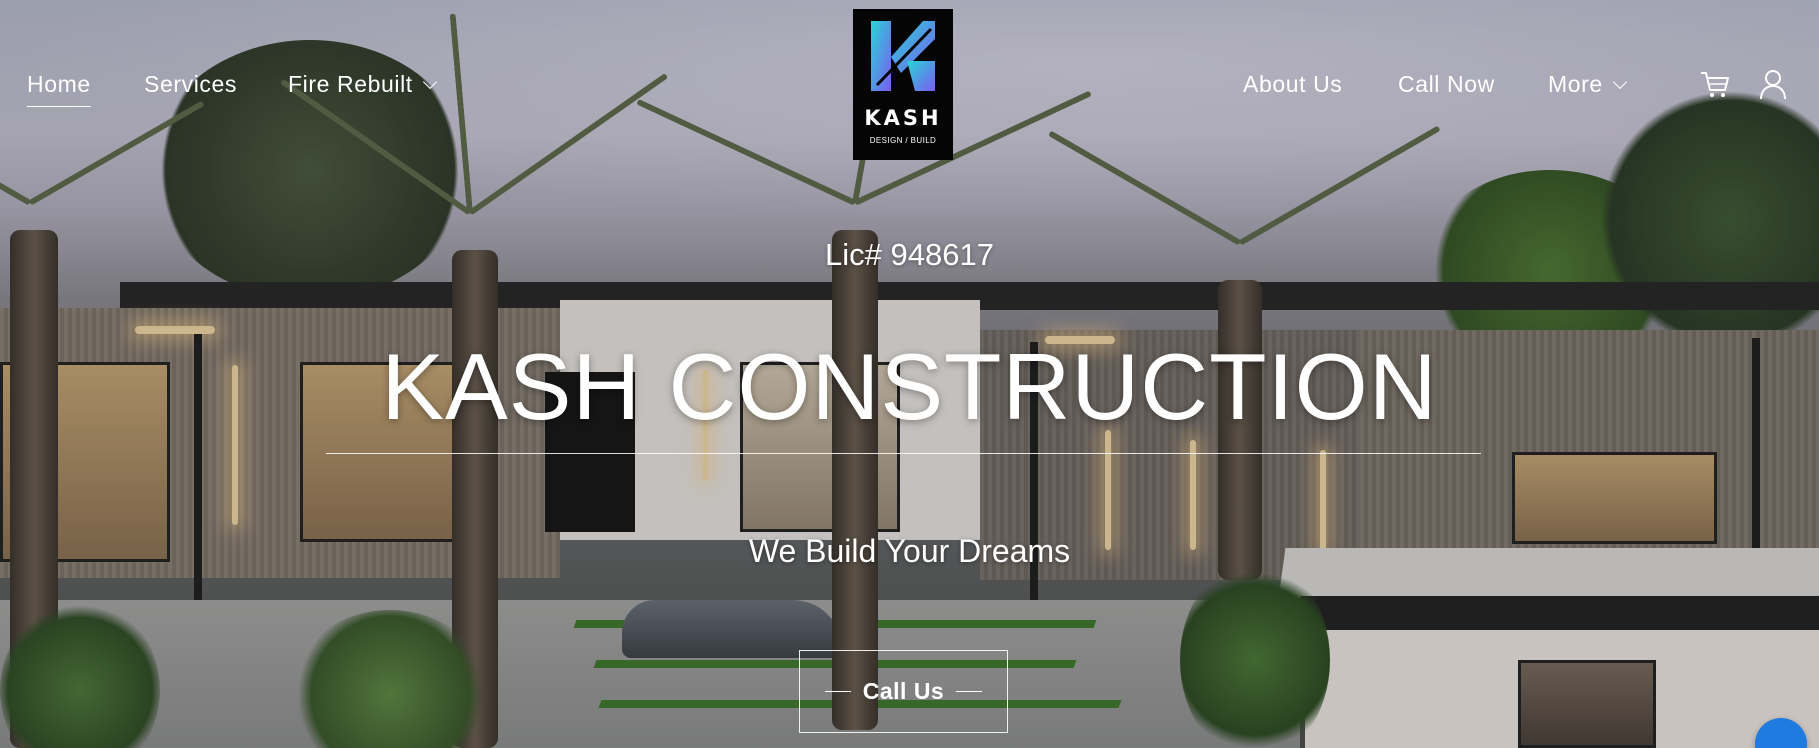 The height and width of the screenshot is (748, 1819). What do you see at coordinates (1575, 84) in the screenshot?
I see `nav-more-label: More` at bounding box center [1575, 84].